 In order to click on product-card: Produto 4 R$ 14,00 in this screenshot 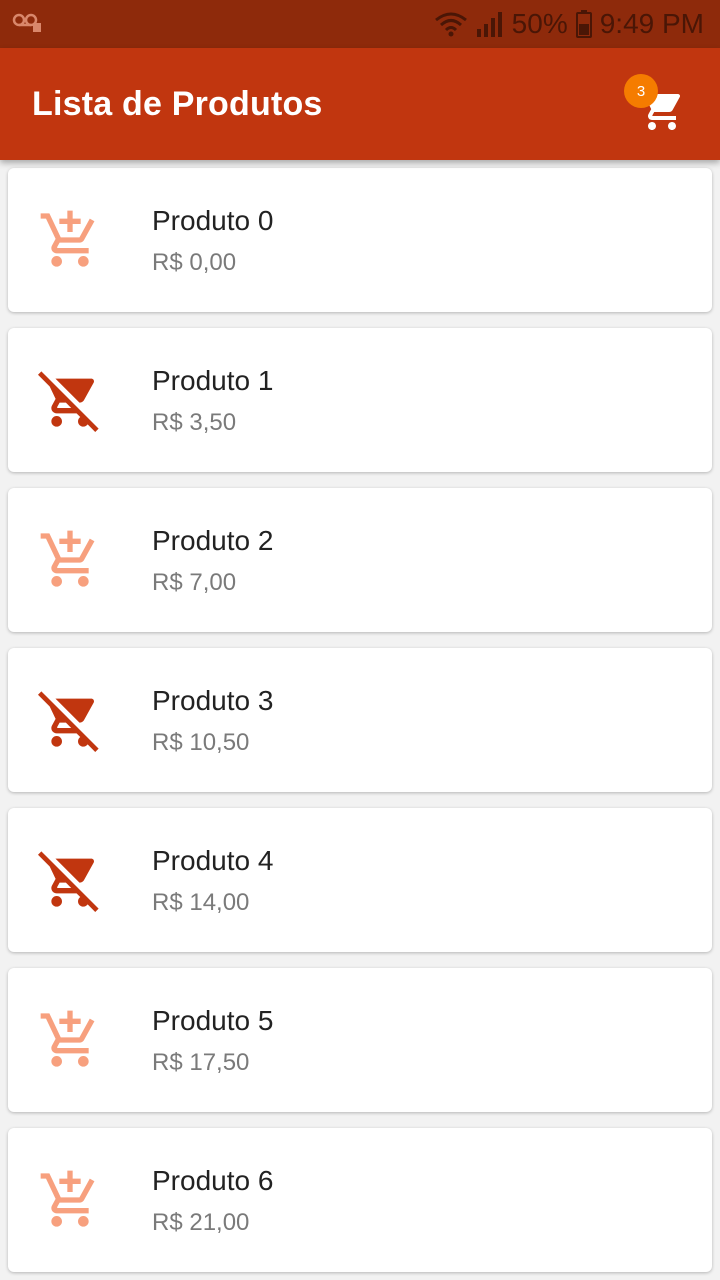, I will do `click(360, 880)`.